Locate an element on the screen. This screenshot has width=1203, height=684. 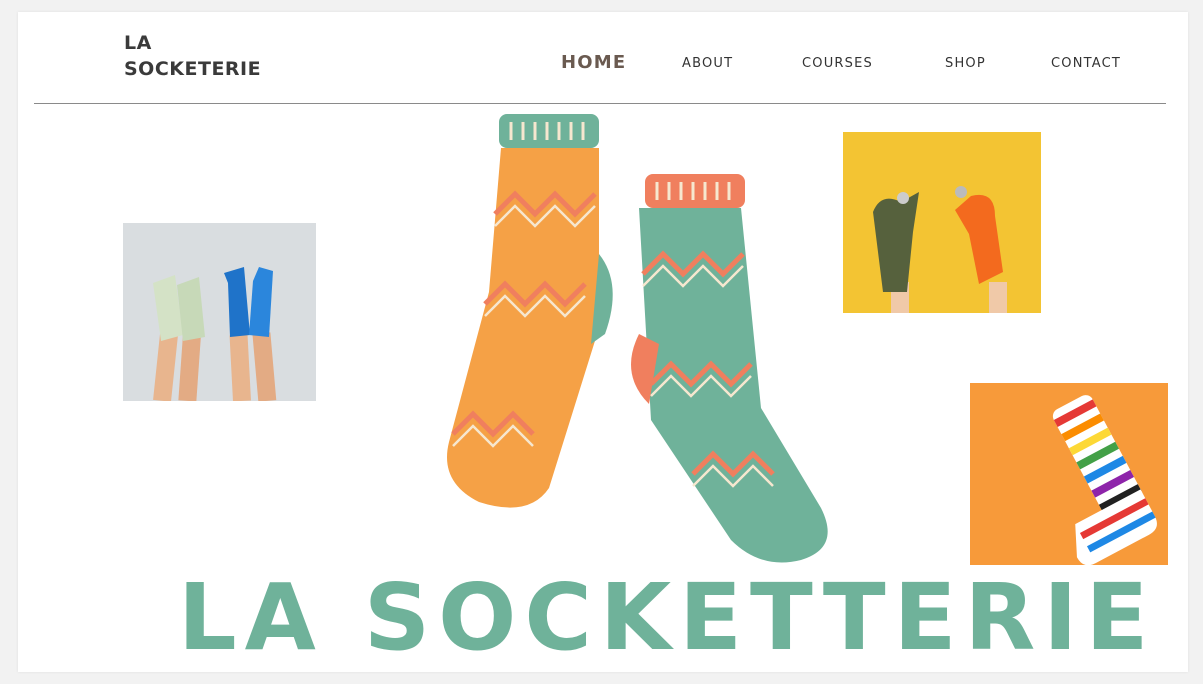
hero-brand-title: LA SOCKETTERIE is located at coordinates (667, 617).